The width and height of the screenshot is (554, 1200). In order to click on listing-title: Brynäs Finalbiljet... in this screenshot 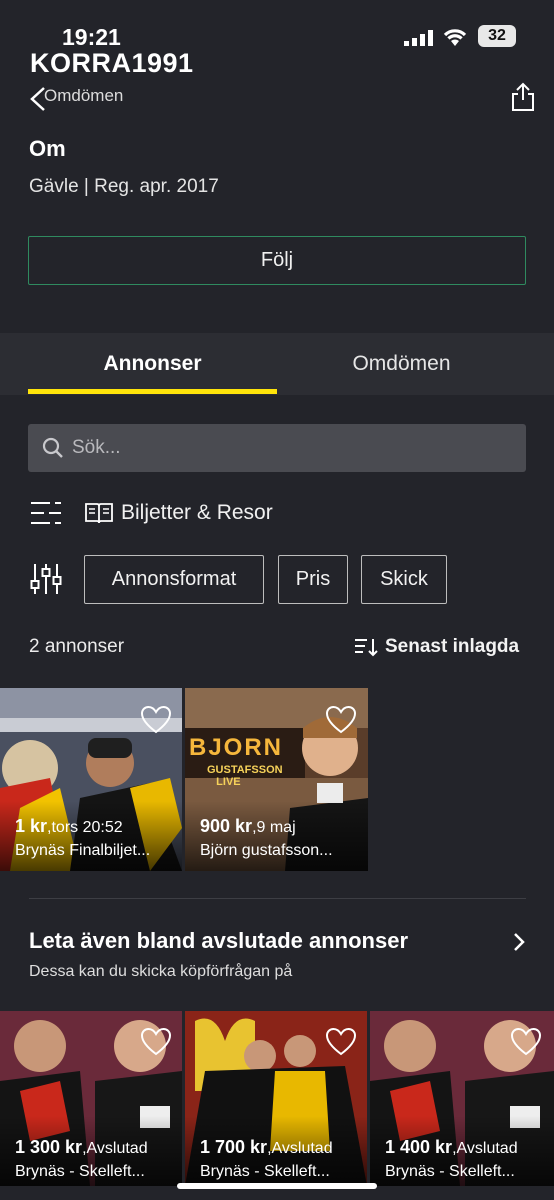, I will do `click(83, 850)`.